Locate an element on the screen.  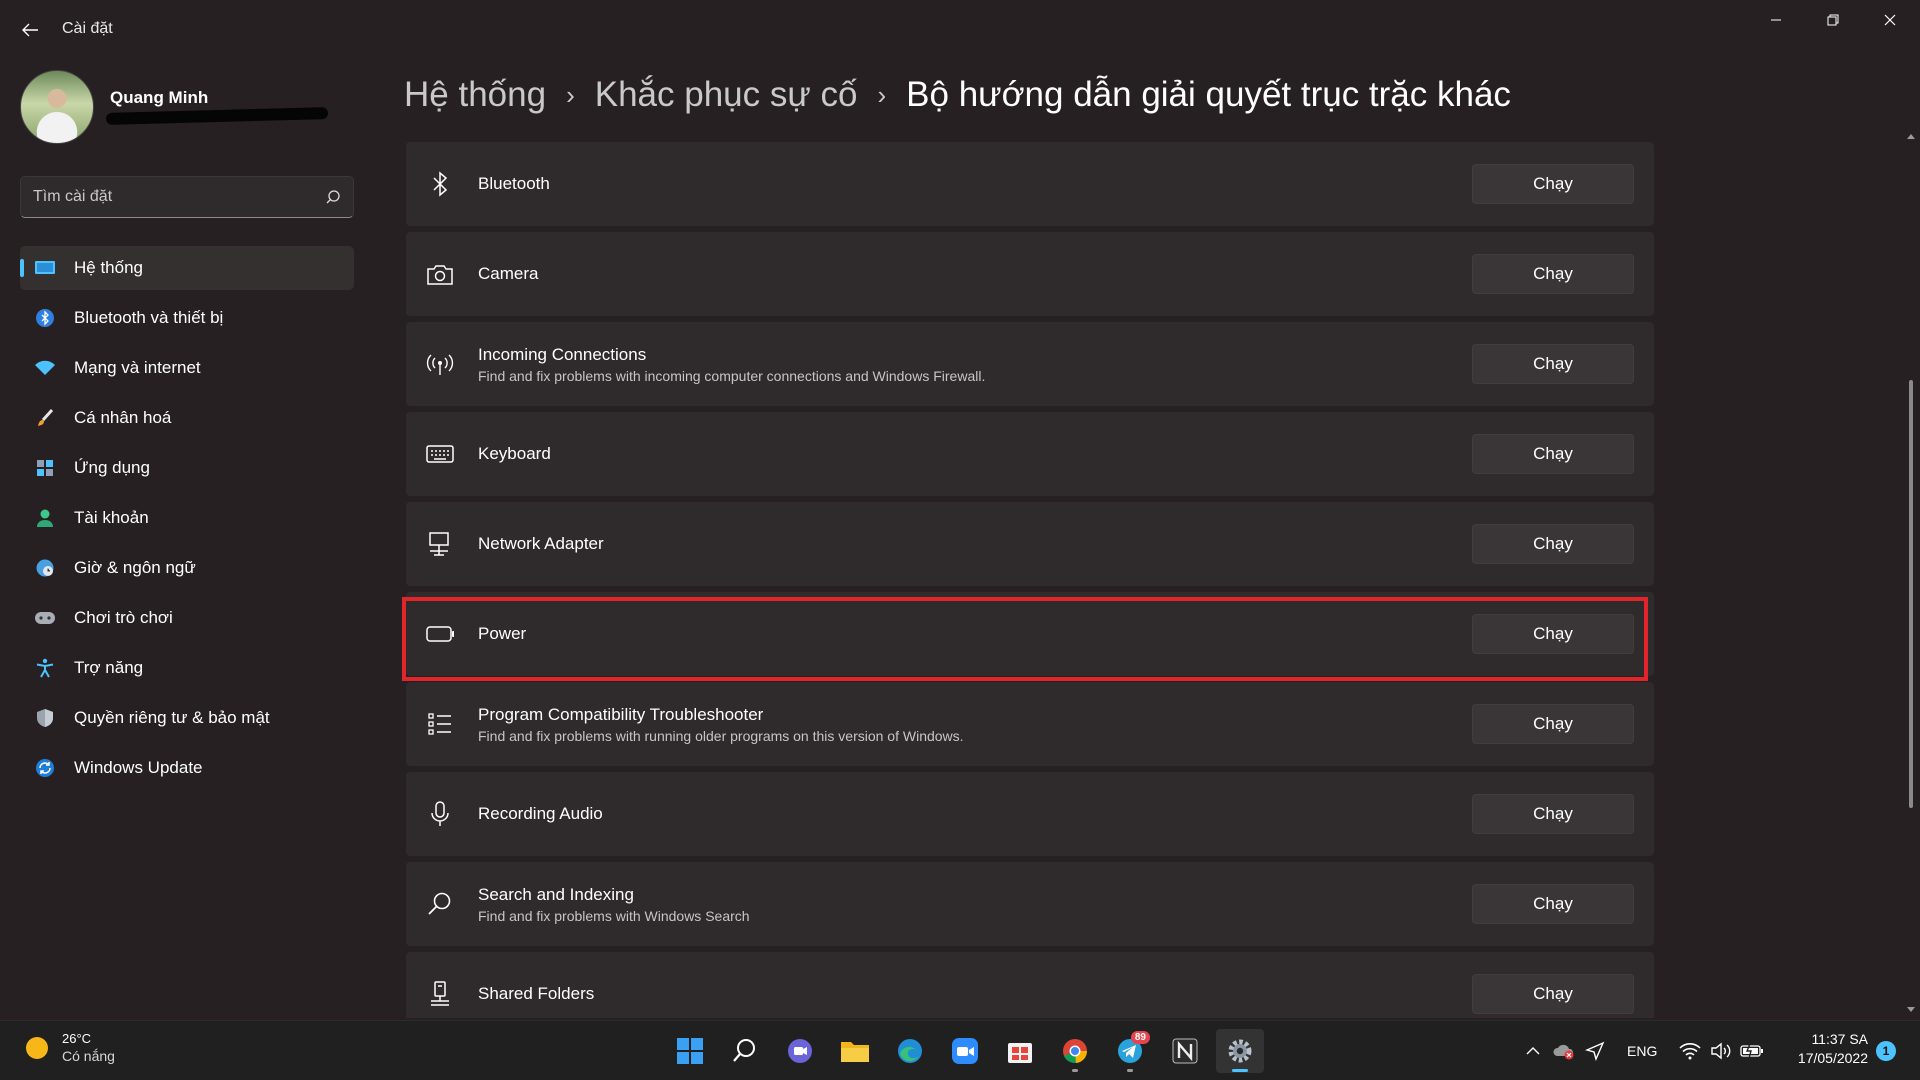
sidebar-item-gaming: Chơi trò chơi is located at coordinates (187, 618).